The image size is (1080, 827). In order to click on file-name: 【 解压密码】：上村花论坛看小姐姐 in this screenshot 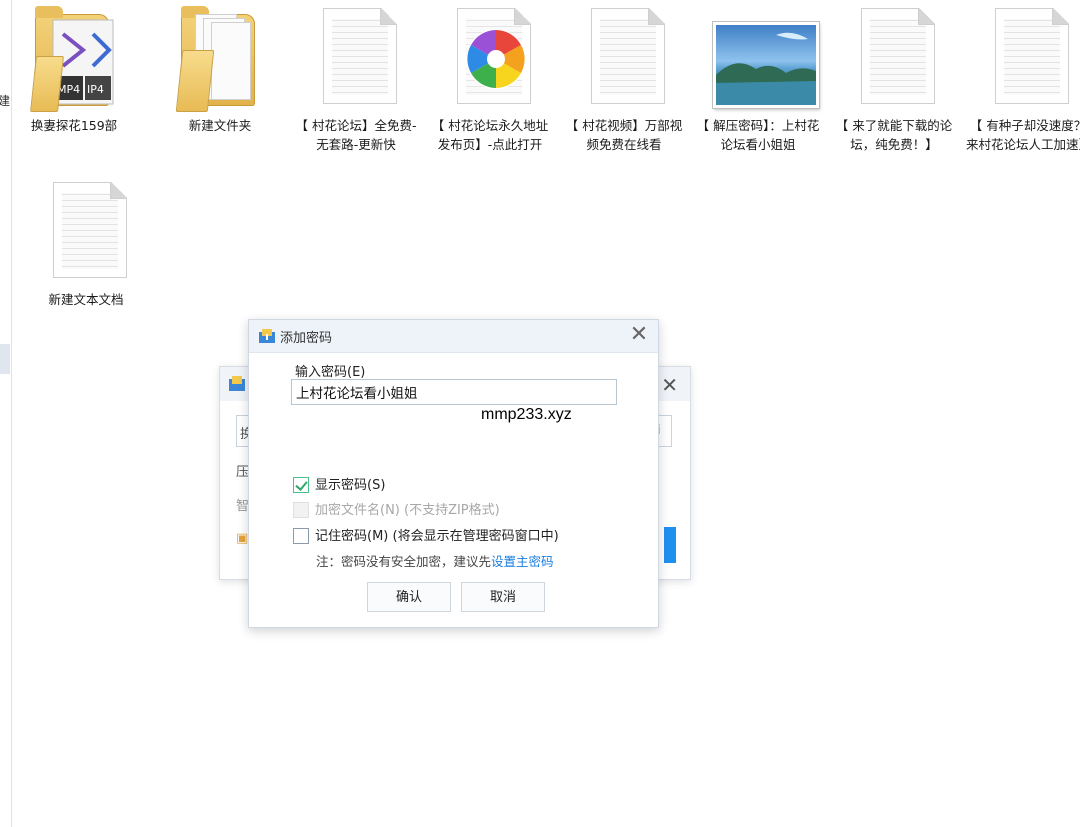, I will do `click(758, 135)`.